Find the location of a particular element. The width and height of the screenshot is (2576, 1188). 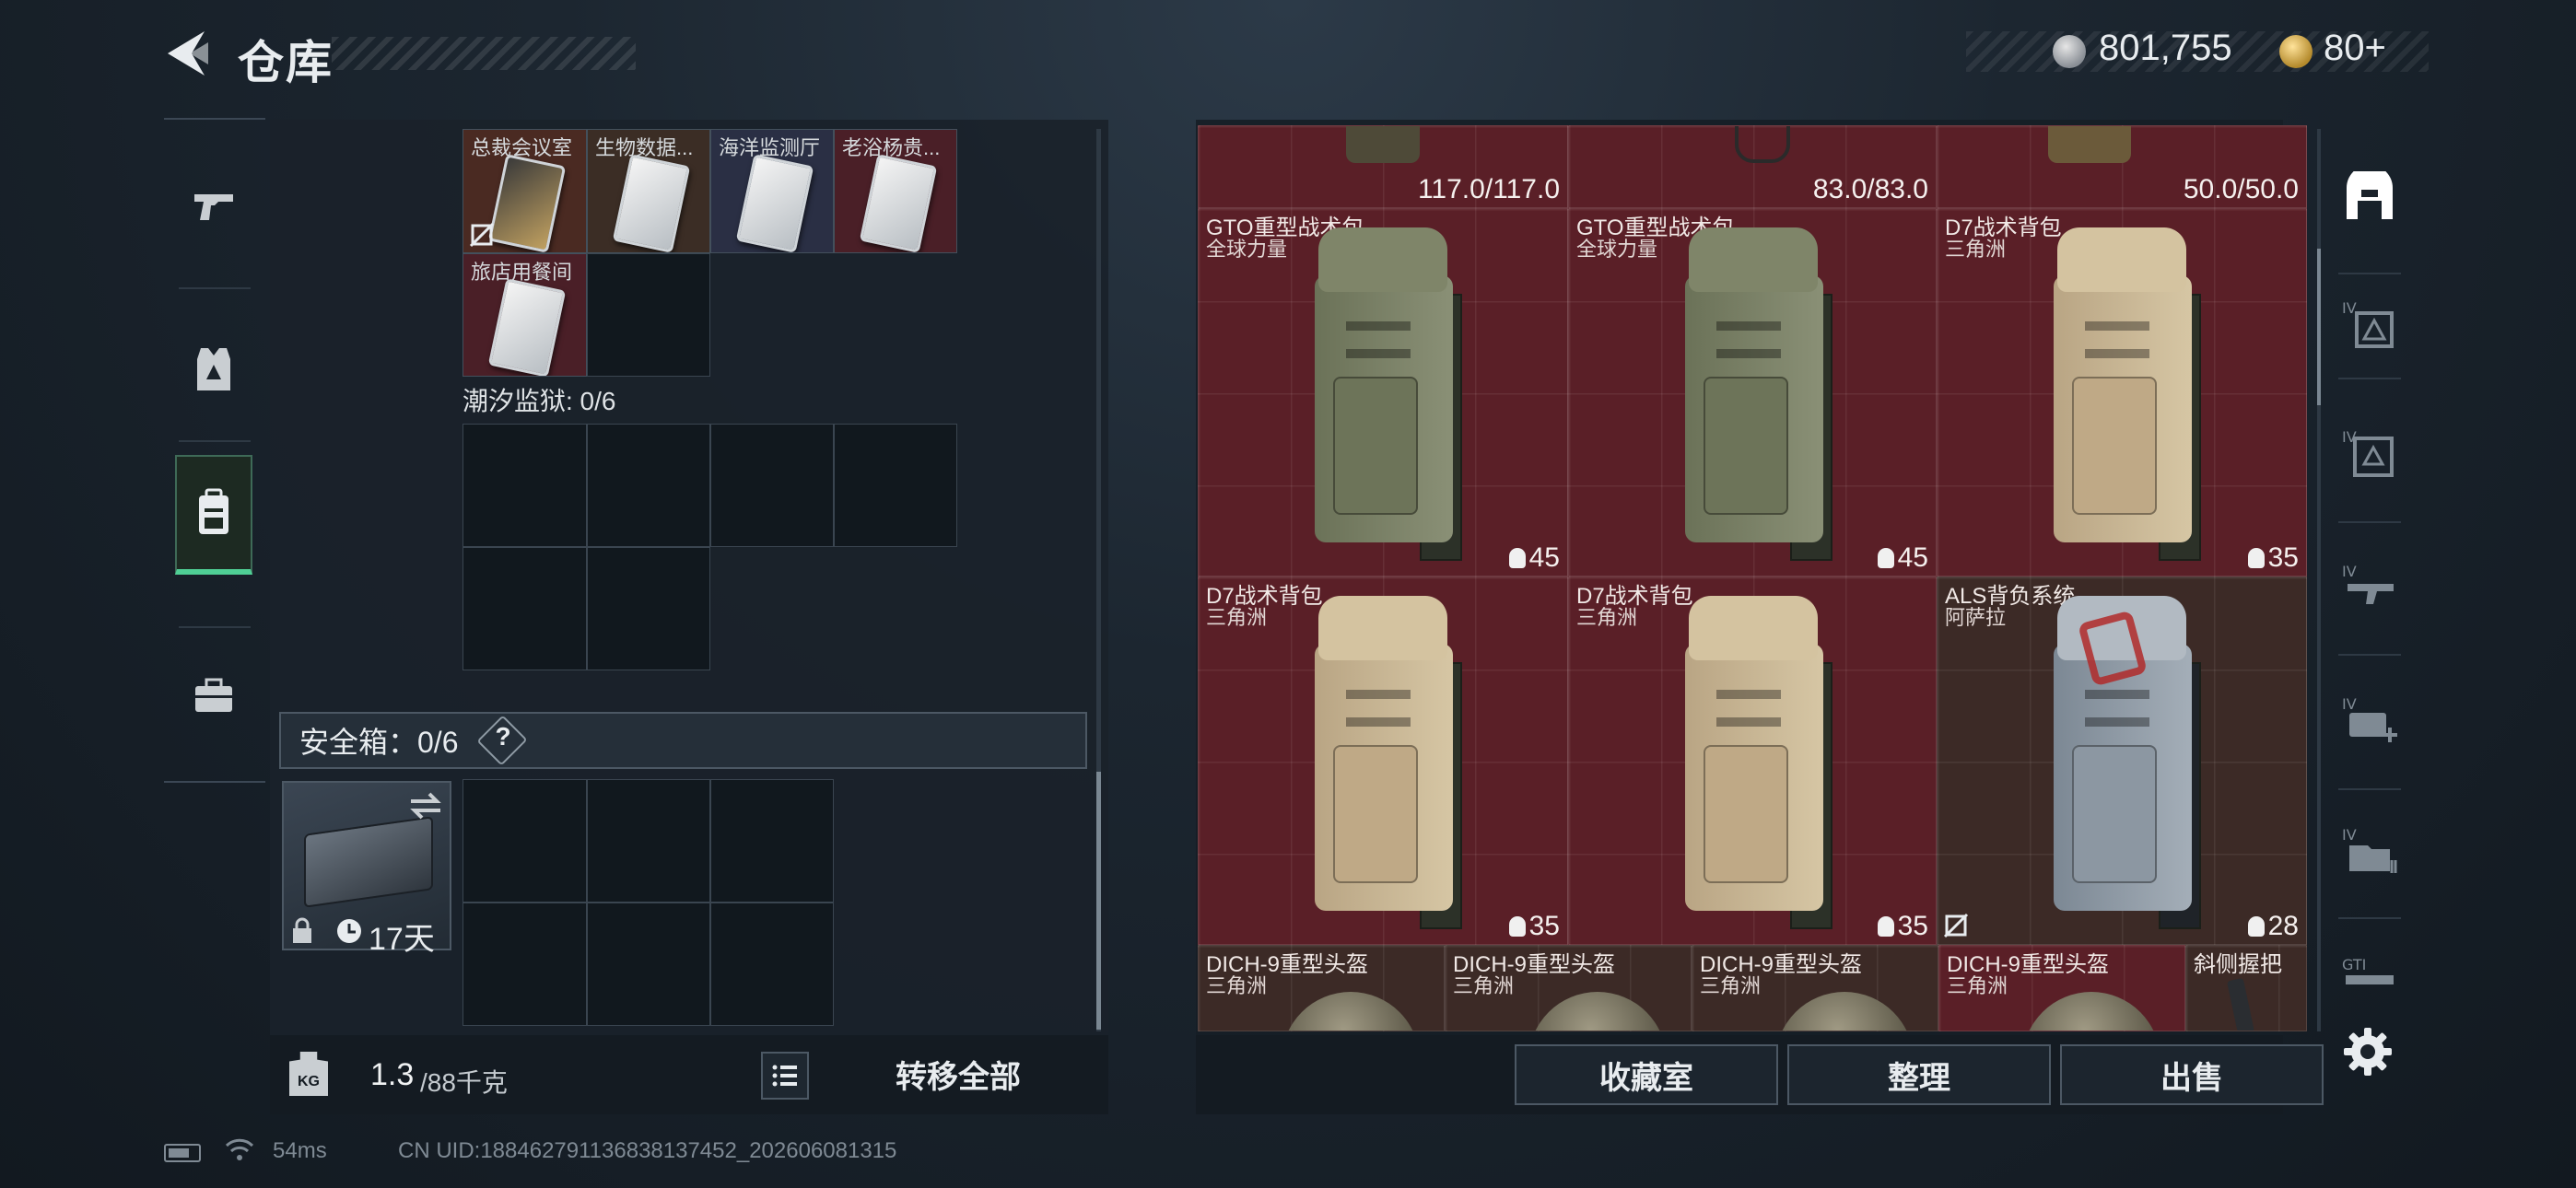

title-decoration is located at coordinates (484, 53).